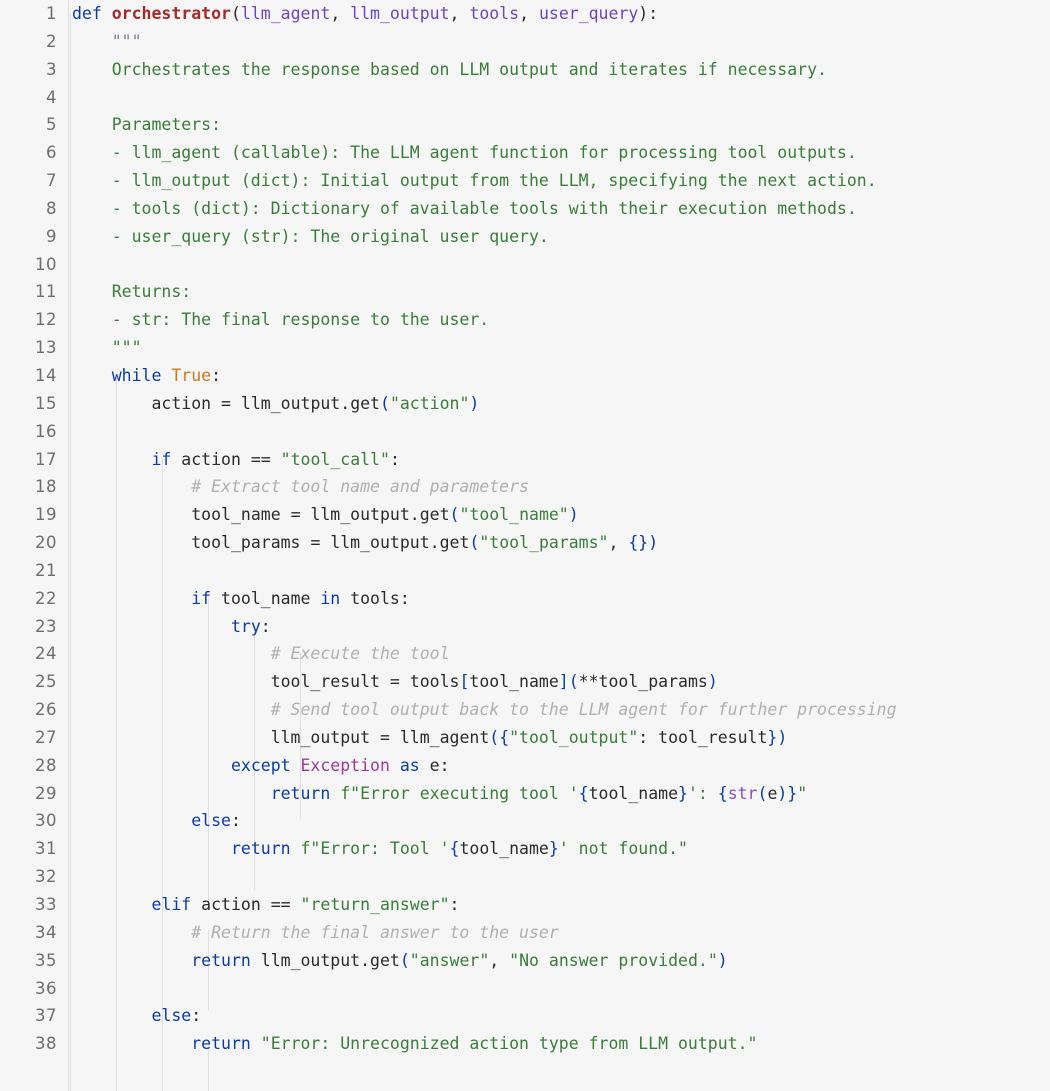 Image resolution: width=1050 pixels, height=1091 pixels. What do you see at coordinates (560, 487) in the screenshot?
I see `code-line: # Extract tool name and parameters` at bounding box center [560, 487].